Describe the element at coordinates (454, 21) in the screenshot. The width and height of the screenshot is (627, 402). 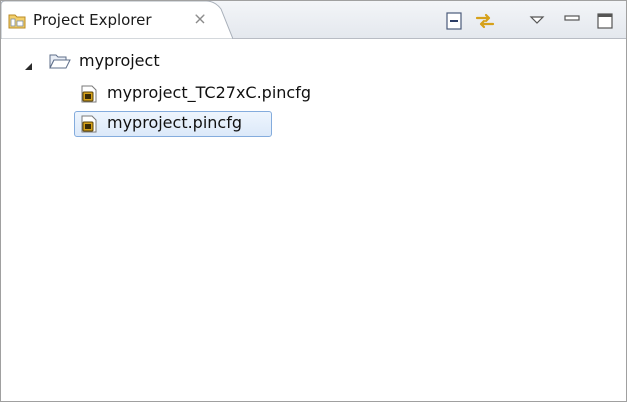
I see `collapse-all-icon` at that location.